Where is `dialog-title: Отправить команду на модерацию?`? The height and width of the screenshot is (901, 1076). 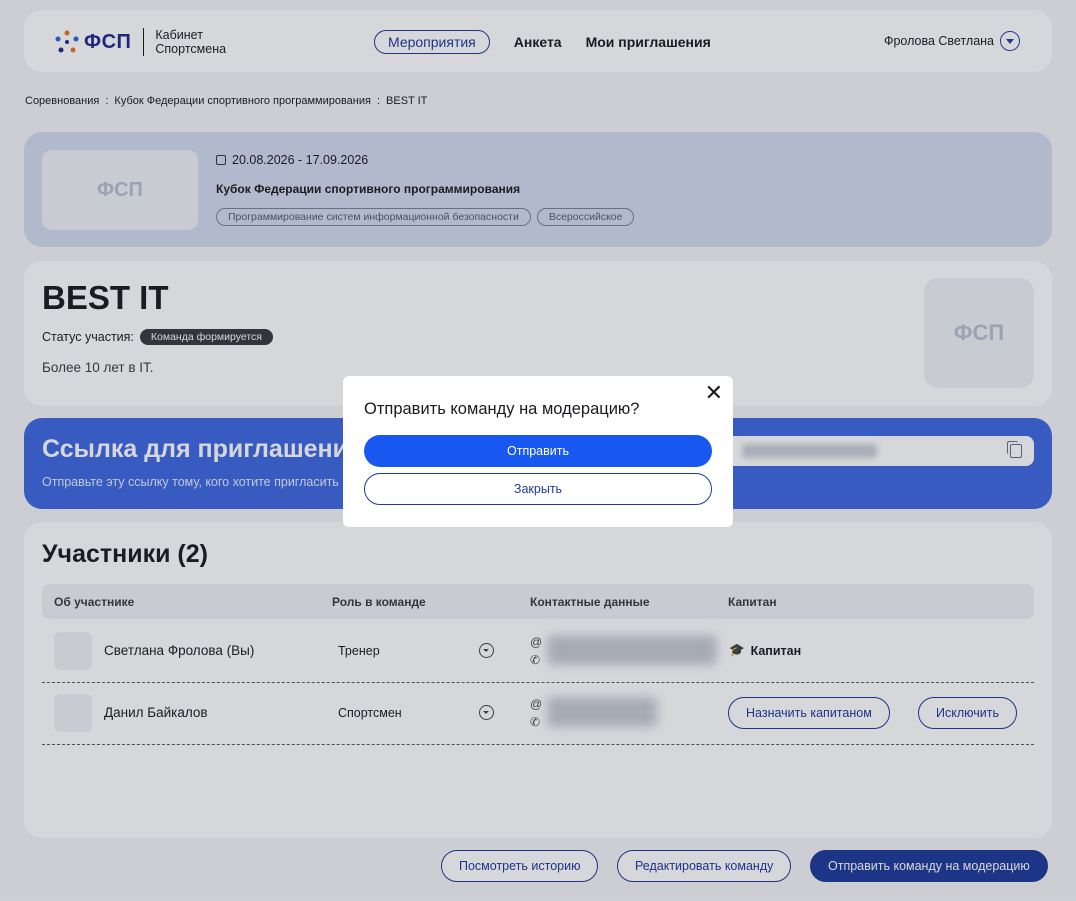
dialog-title: Отправить команду на модерацию? is located at coordinates (502, 409).